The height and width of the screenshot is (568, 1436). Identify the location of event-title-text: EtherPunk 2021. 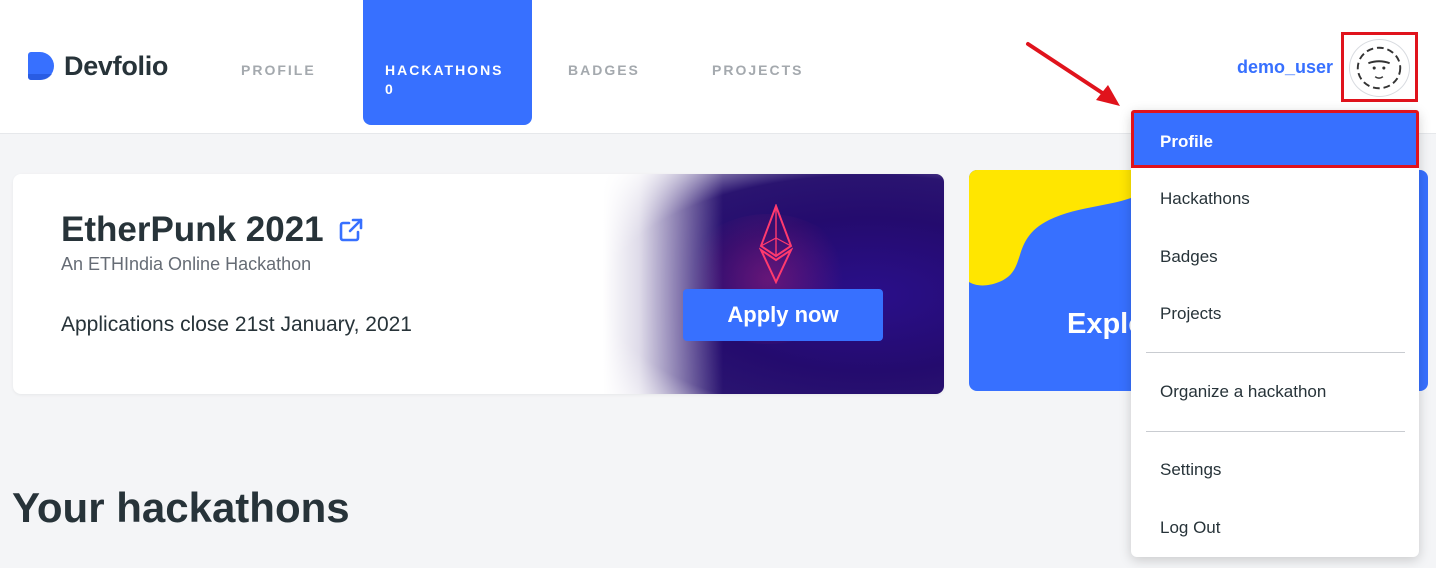
(192, 229).